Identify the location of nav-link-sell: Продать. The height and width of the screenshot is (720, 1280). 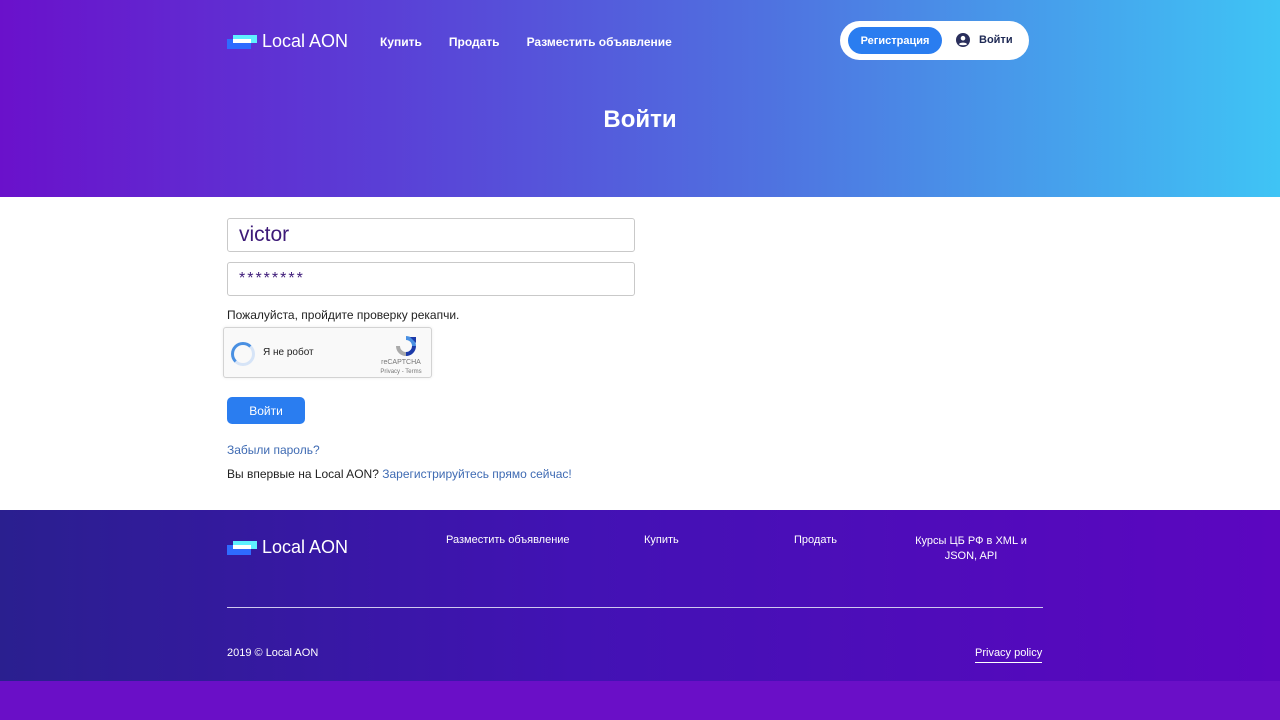
(474, 42).